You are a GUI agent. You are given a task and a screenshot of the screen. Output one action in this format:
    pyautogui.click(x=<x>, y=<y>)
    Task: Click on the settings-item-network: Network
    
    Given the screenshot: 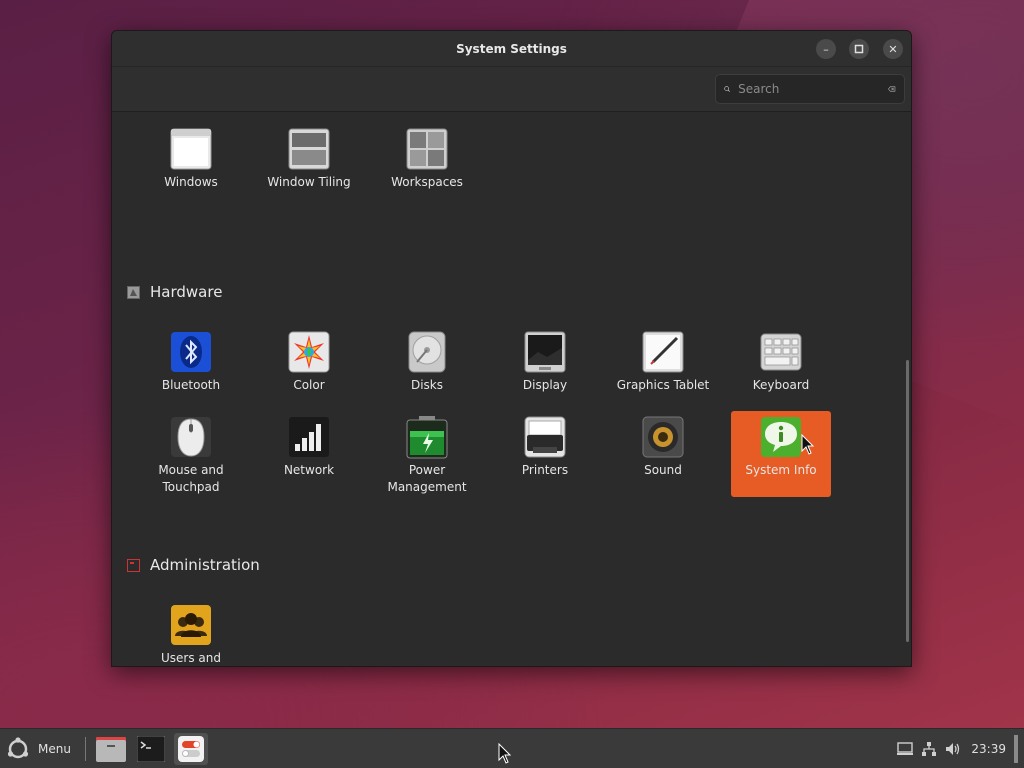 What is the action you would take?
    pyautogui.click(x=309, y=454)
    